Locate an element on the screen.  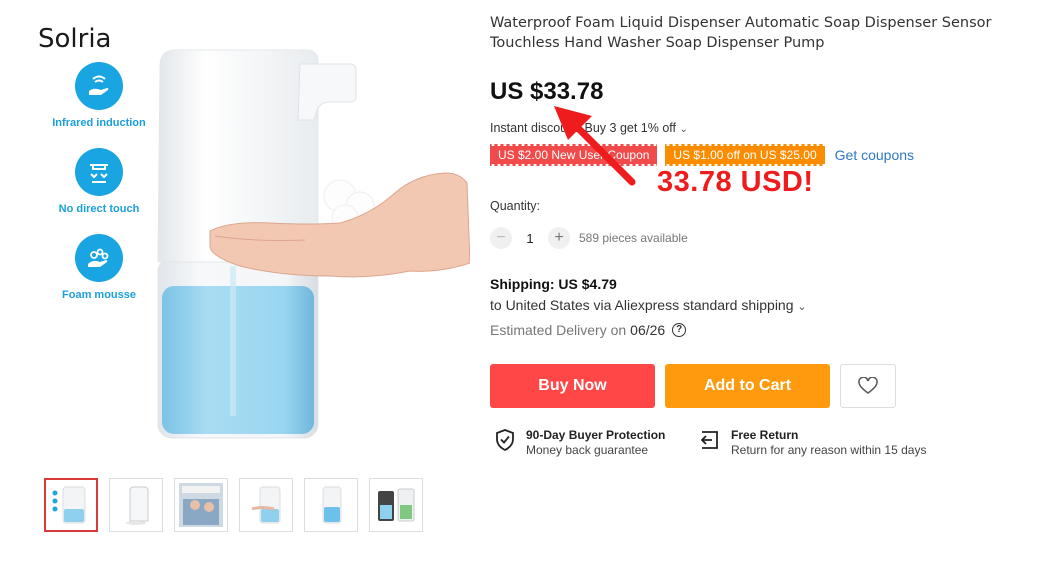
wishlist-button is located at coordinates (868, 386).